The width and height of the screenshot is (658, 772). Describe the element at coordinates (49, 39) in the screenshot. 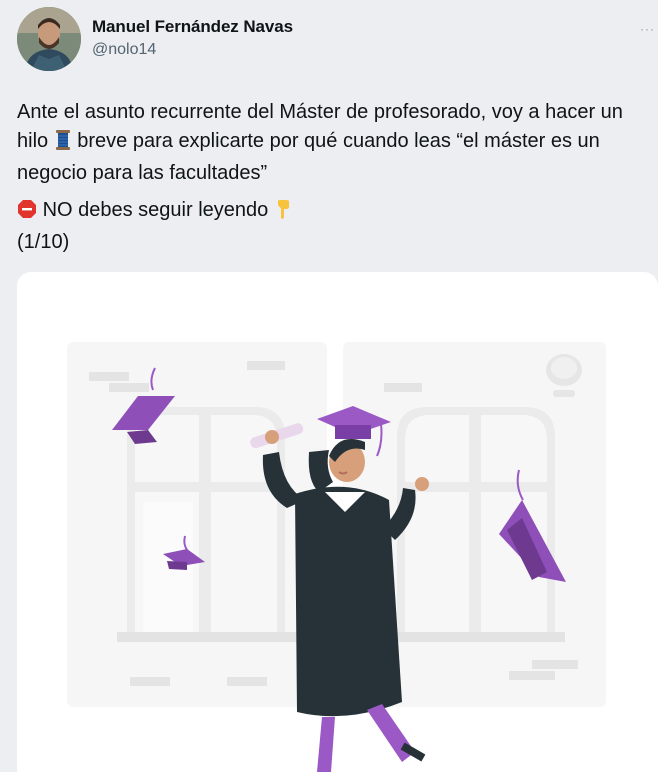

I see `avatar` at that location.